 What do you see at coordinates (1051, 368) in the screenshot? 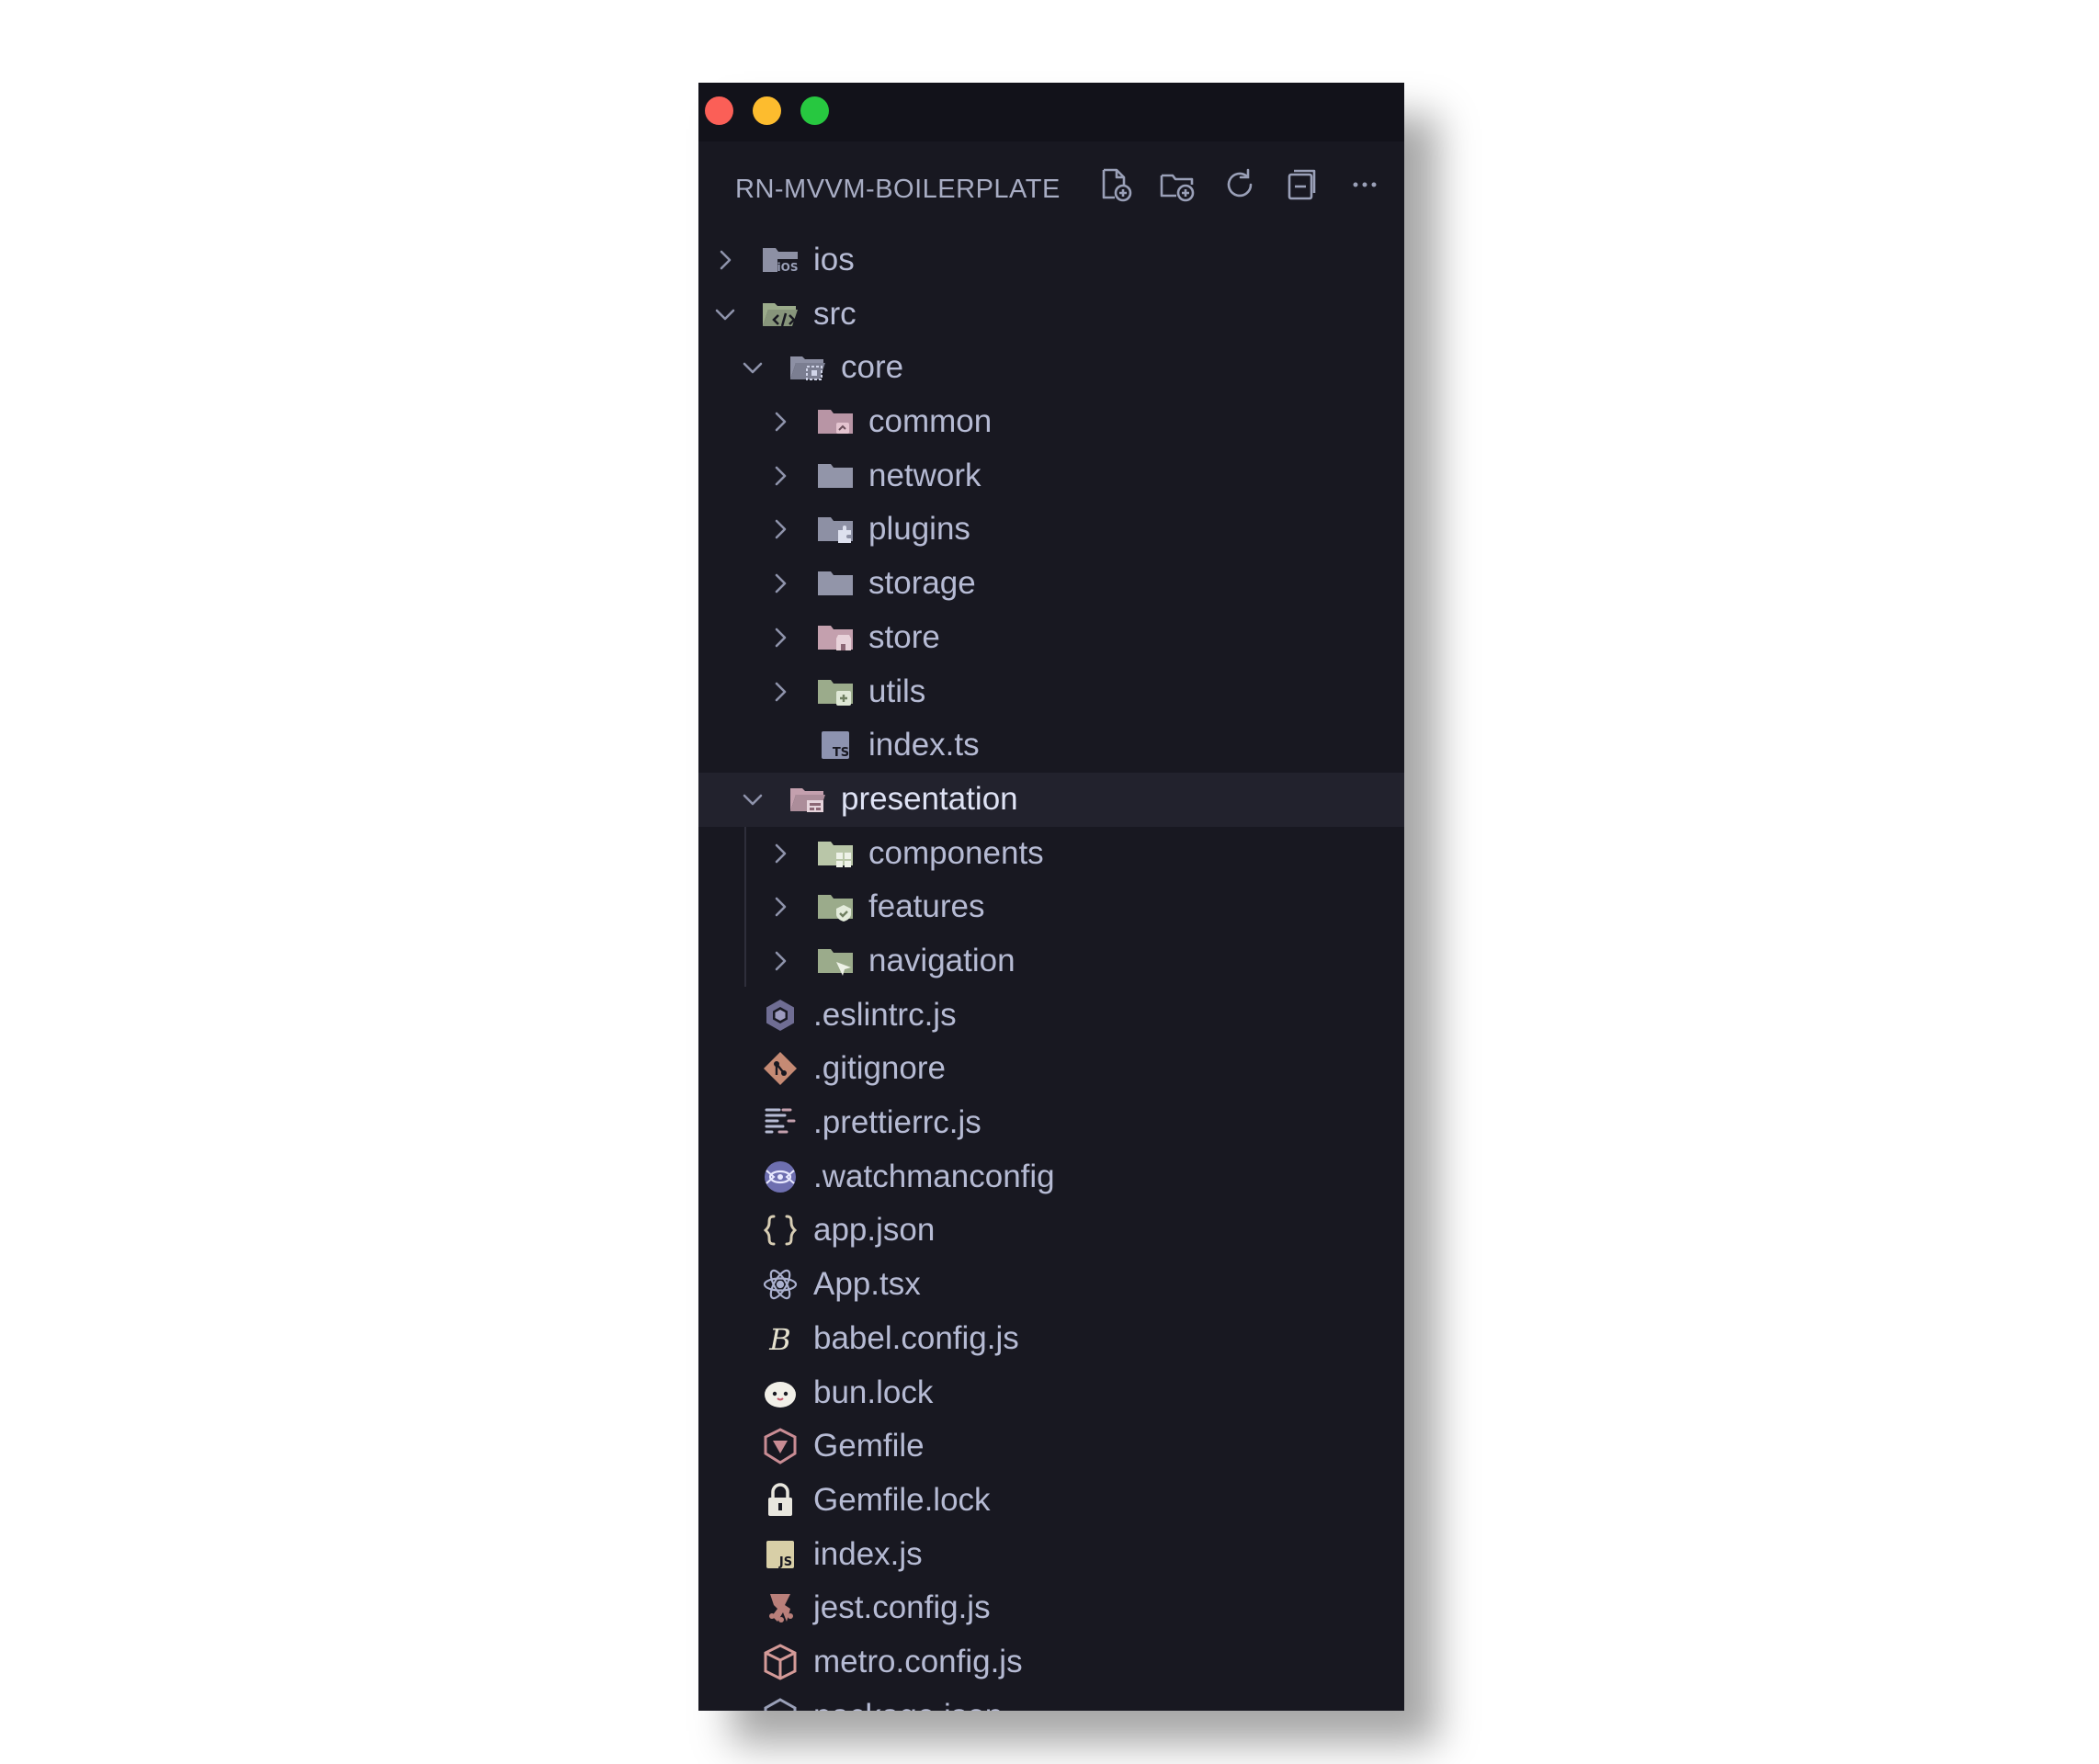
I see `tree-folder-row: core` at bounding box center [1051, 368].